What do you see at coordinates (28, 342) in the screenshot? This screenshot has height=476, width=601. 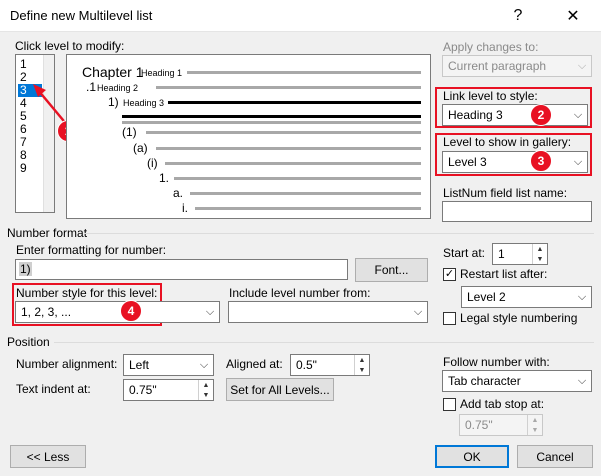 I see `position-group-label: Position` at bounding box center [28, 342].